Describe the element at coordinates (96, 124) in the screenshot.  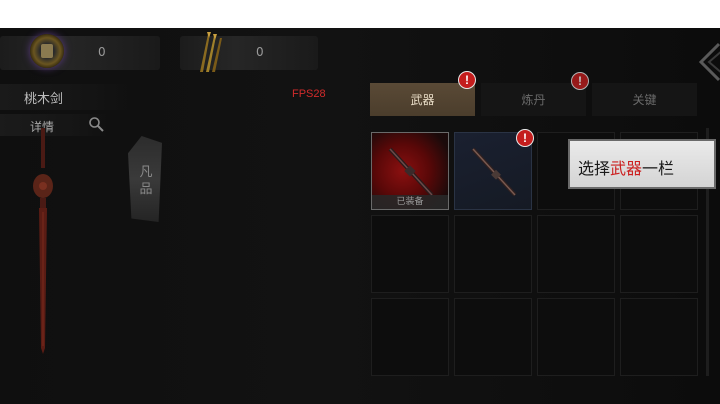
I see `magnifier-icon` at that location.